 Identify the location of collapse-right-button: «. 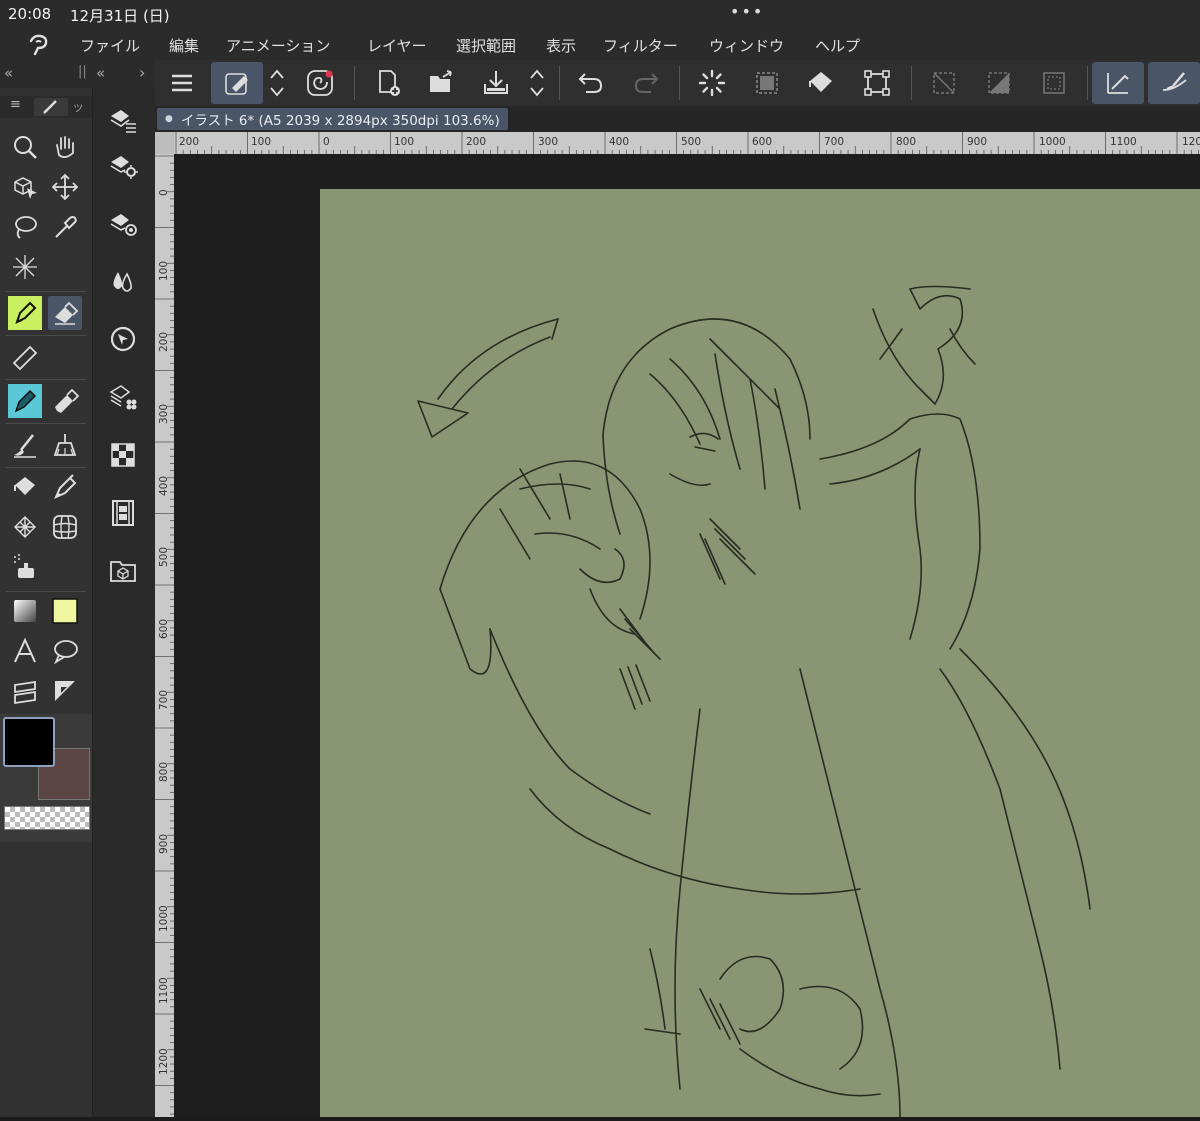
(100, 73).